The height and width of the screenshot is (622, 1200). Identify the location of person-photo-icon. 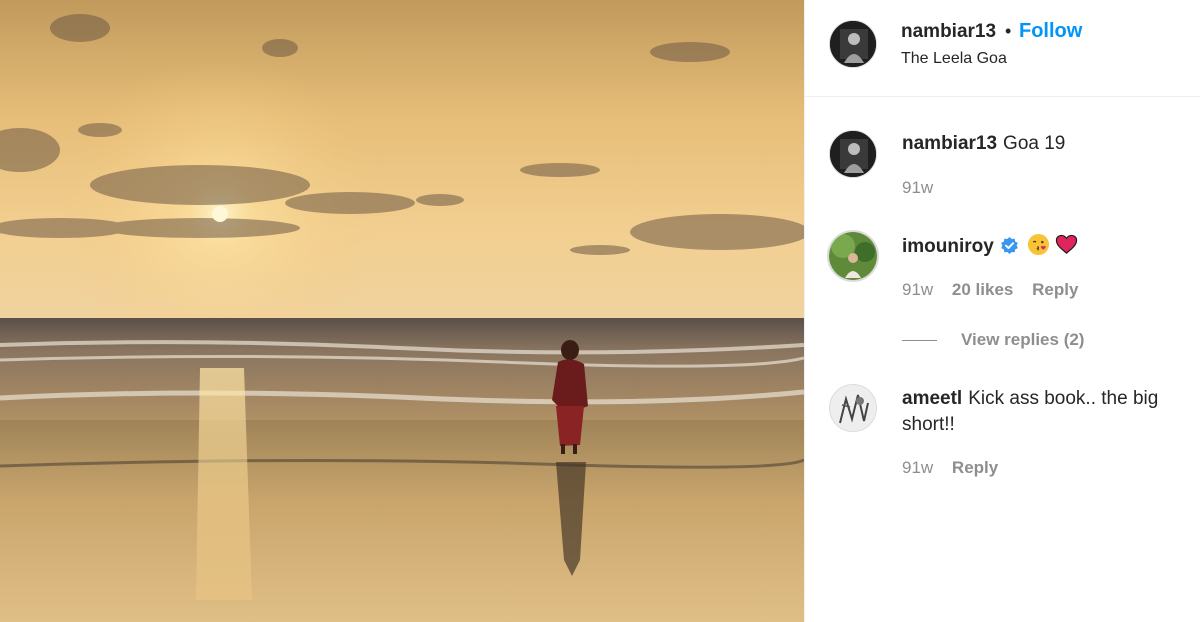
(853, 256).